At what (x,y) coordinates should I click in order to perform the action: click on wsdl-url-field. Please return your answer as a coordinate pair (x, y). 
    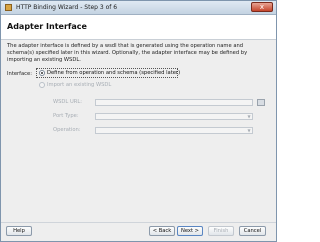
    Looking at the image, I should click on (174, 102).